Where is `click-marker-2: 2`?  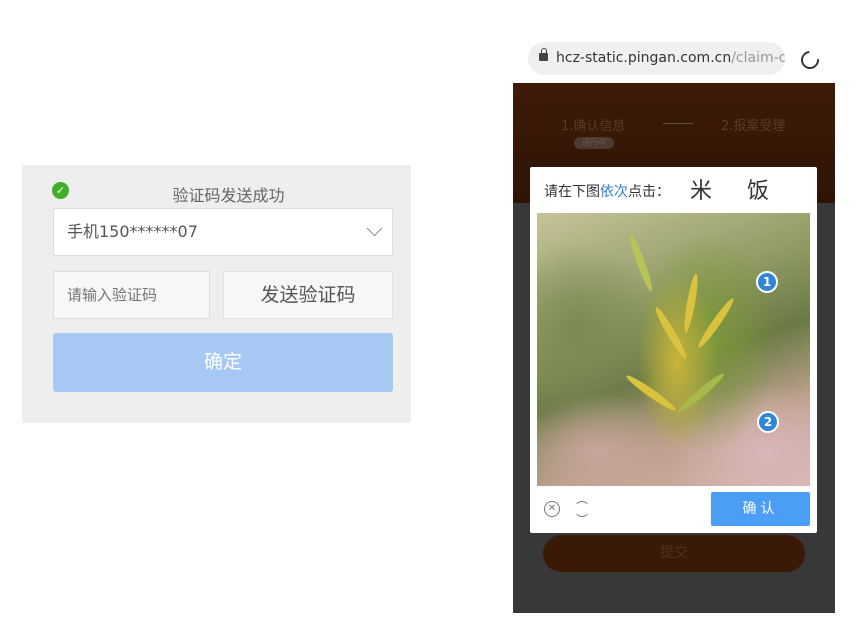 click-marker-2: 2 is located at coordinates (768, 422).